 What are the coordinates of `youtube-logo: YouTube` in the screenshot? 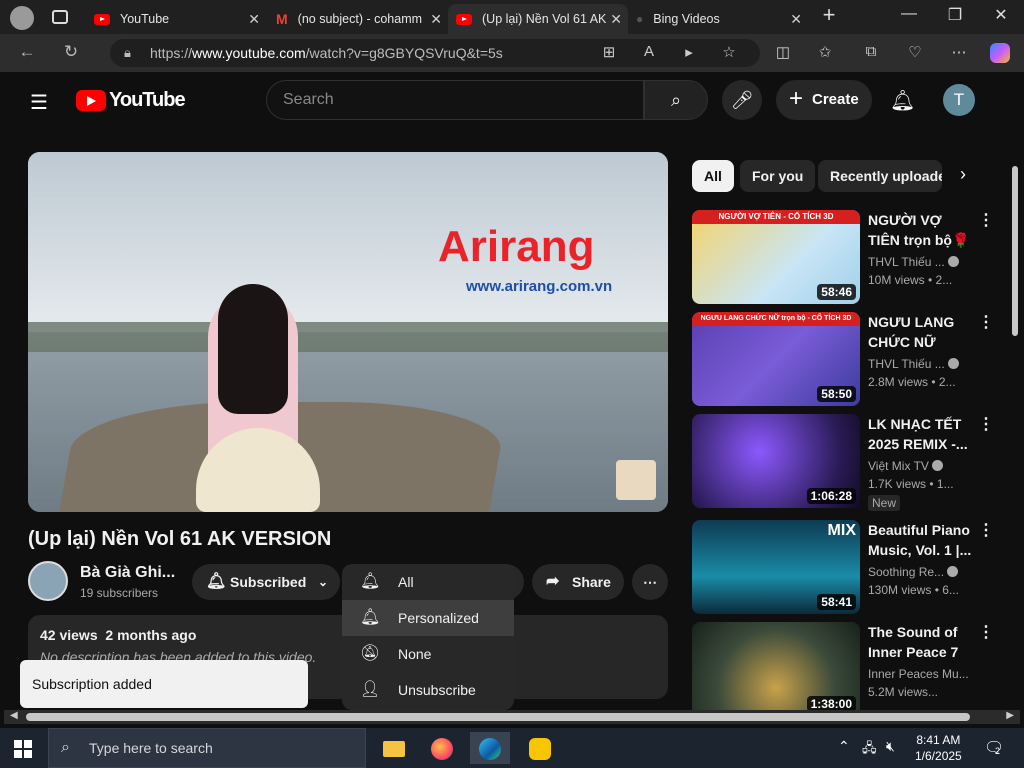 It's located at (131, 100).